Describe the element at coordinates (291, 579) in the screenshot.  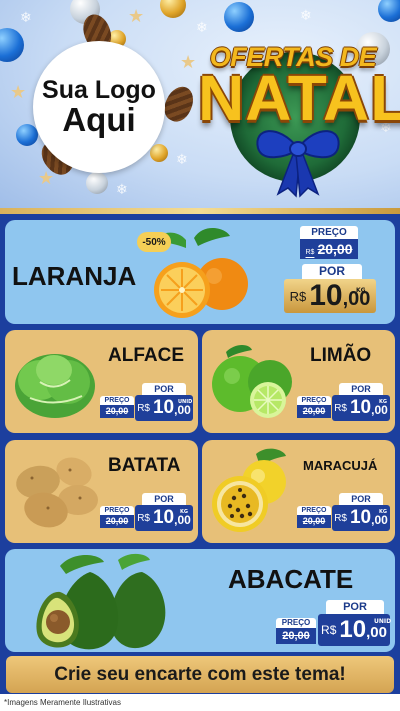
I see `product-name-abacate: ABACATE` at that location.